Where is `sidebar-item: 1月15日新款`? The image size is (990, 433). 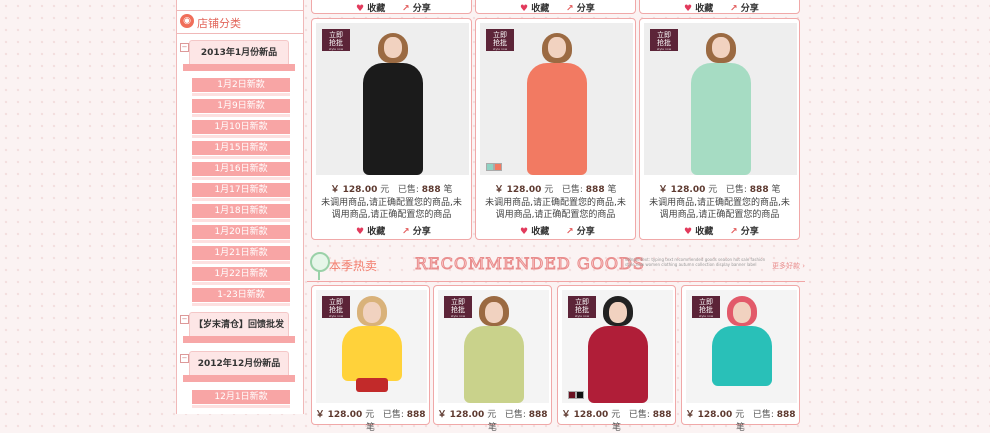 sidebar-item: 1月15日新款 is located at coordinates (241, 150).